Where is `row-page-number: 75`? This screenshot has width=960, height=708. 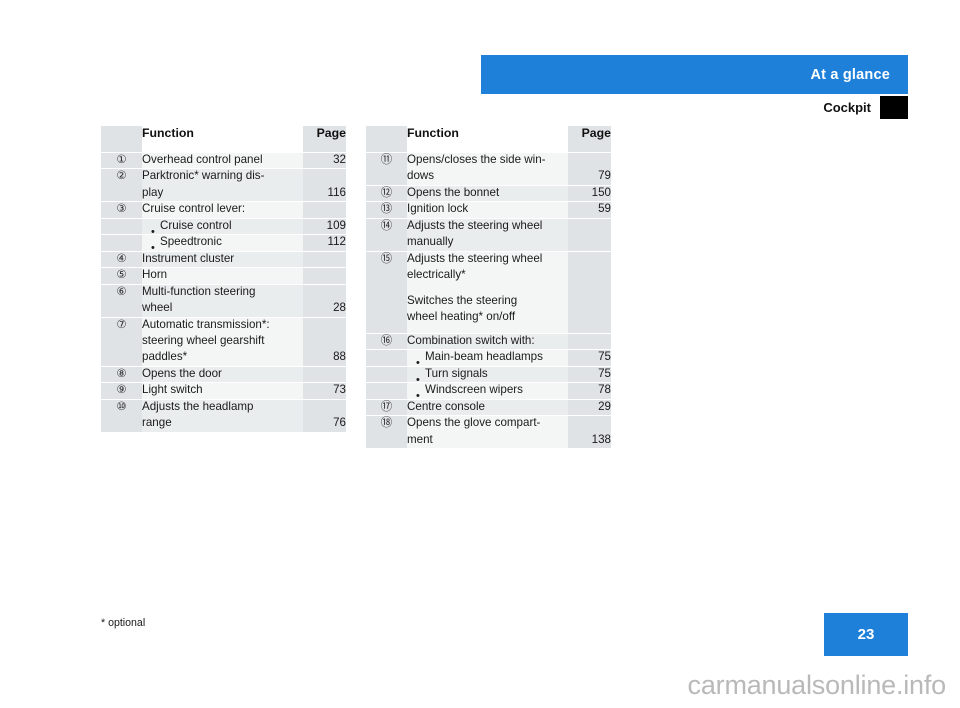 row-page-number: 75 is located at coordinates (589, 374).